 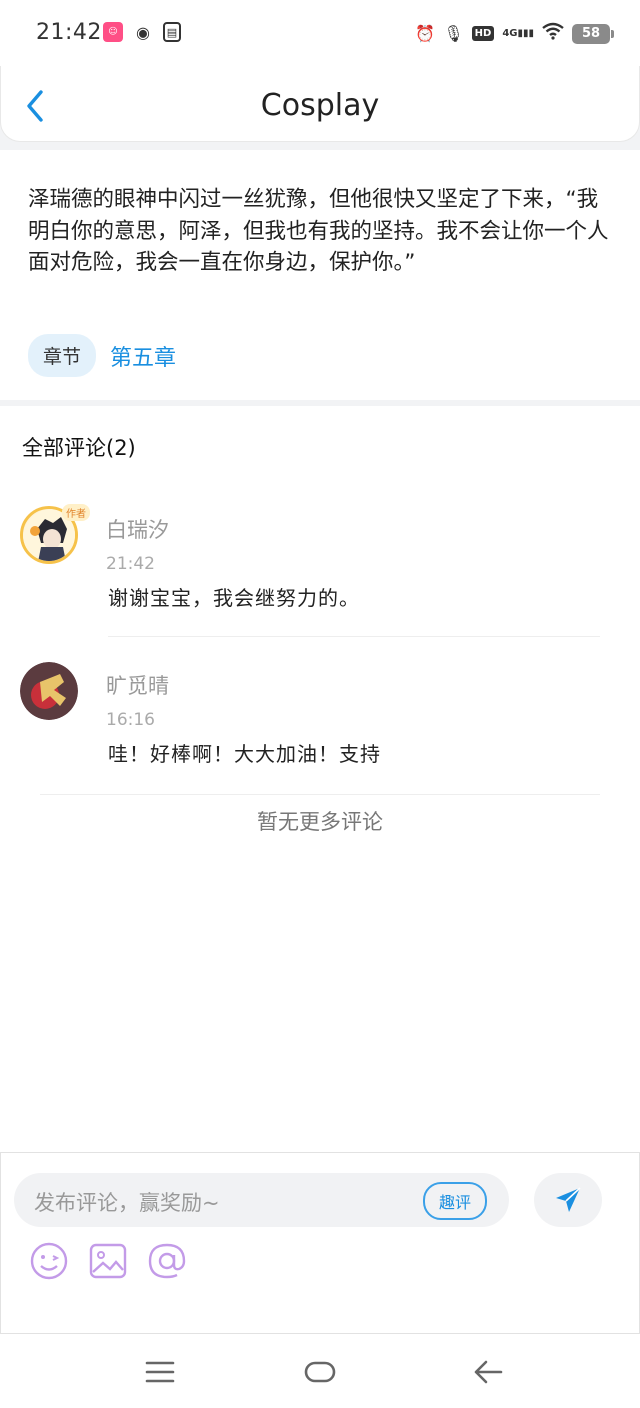 I want to click on hd-icon: HD, so click(x=483, y=33).